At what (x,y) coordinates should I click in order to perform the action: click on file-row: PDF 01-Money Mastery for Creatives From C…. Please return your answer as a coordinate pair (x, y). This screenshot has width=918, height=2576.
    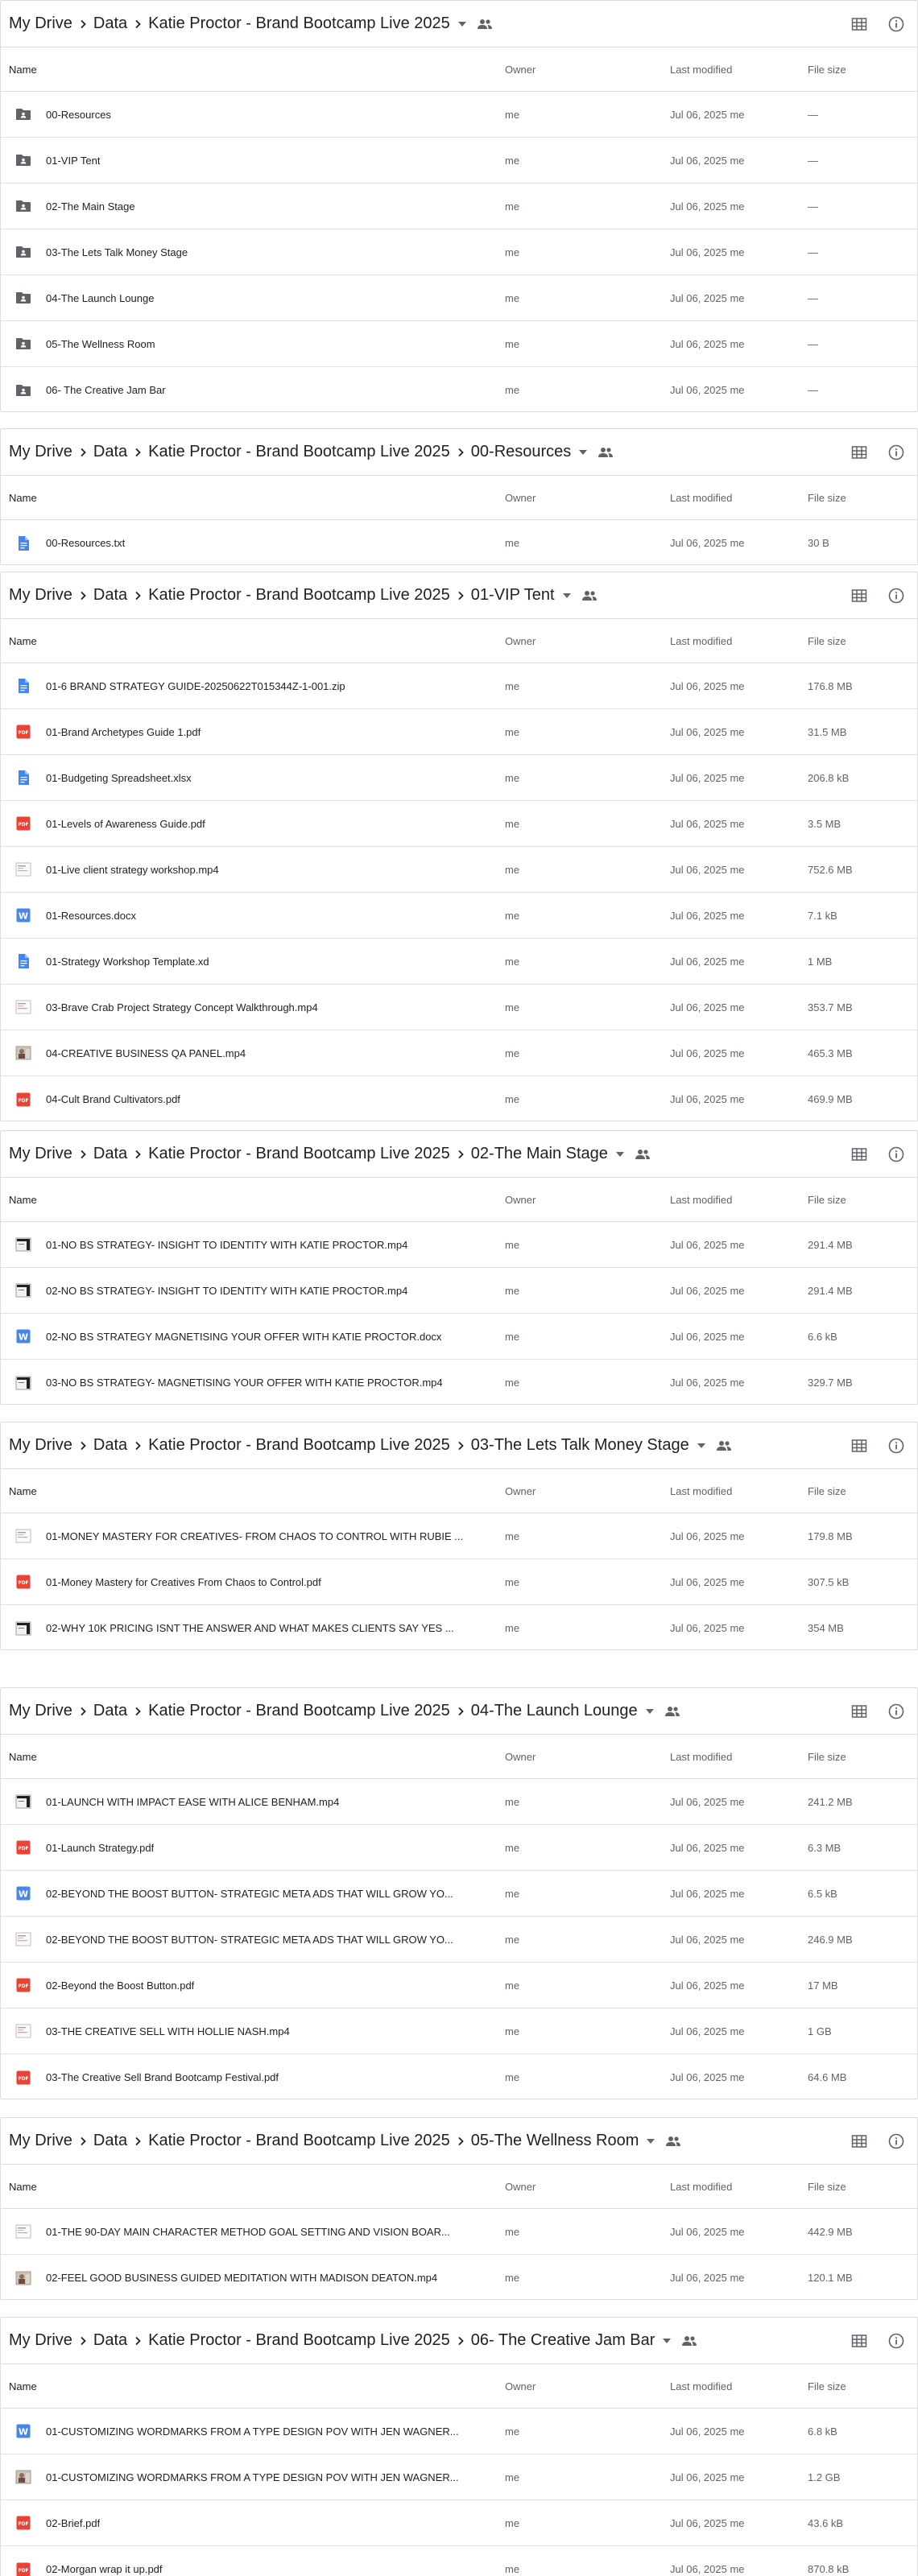
    Looking at the image, I should click on (459, 1582).